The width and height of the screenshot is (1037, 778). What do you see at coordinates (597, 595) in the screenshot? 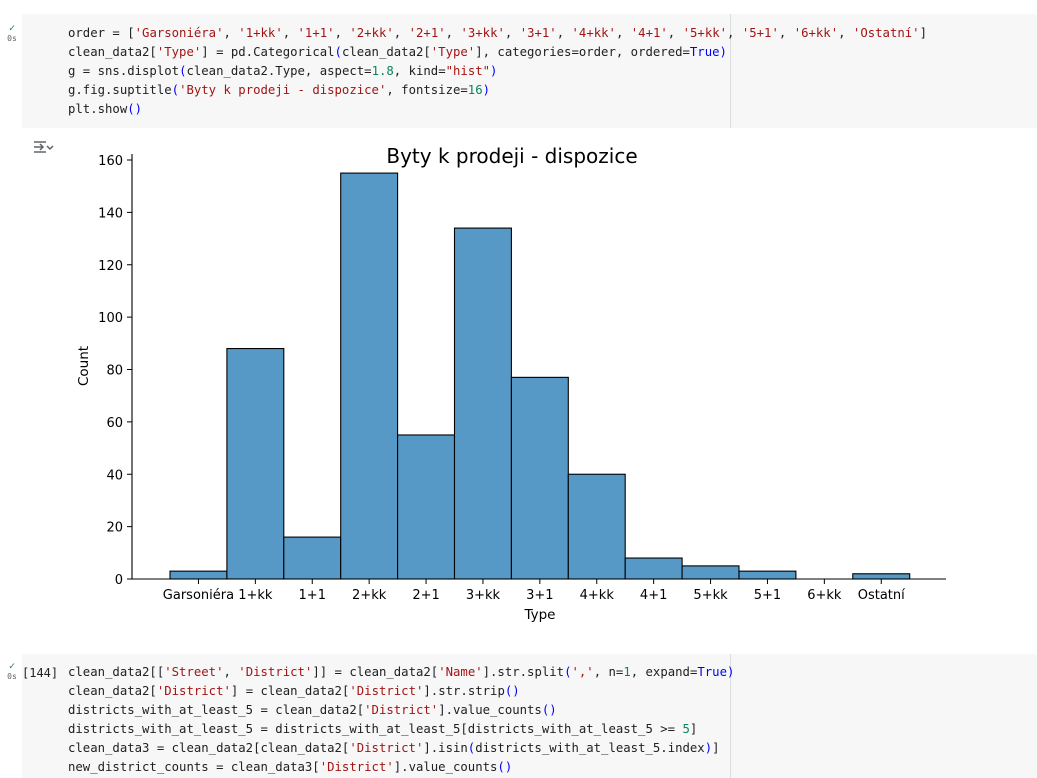
I see `x-tick-label: 4+kk` at bounding box center [597, 595].